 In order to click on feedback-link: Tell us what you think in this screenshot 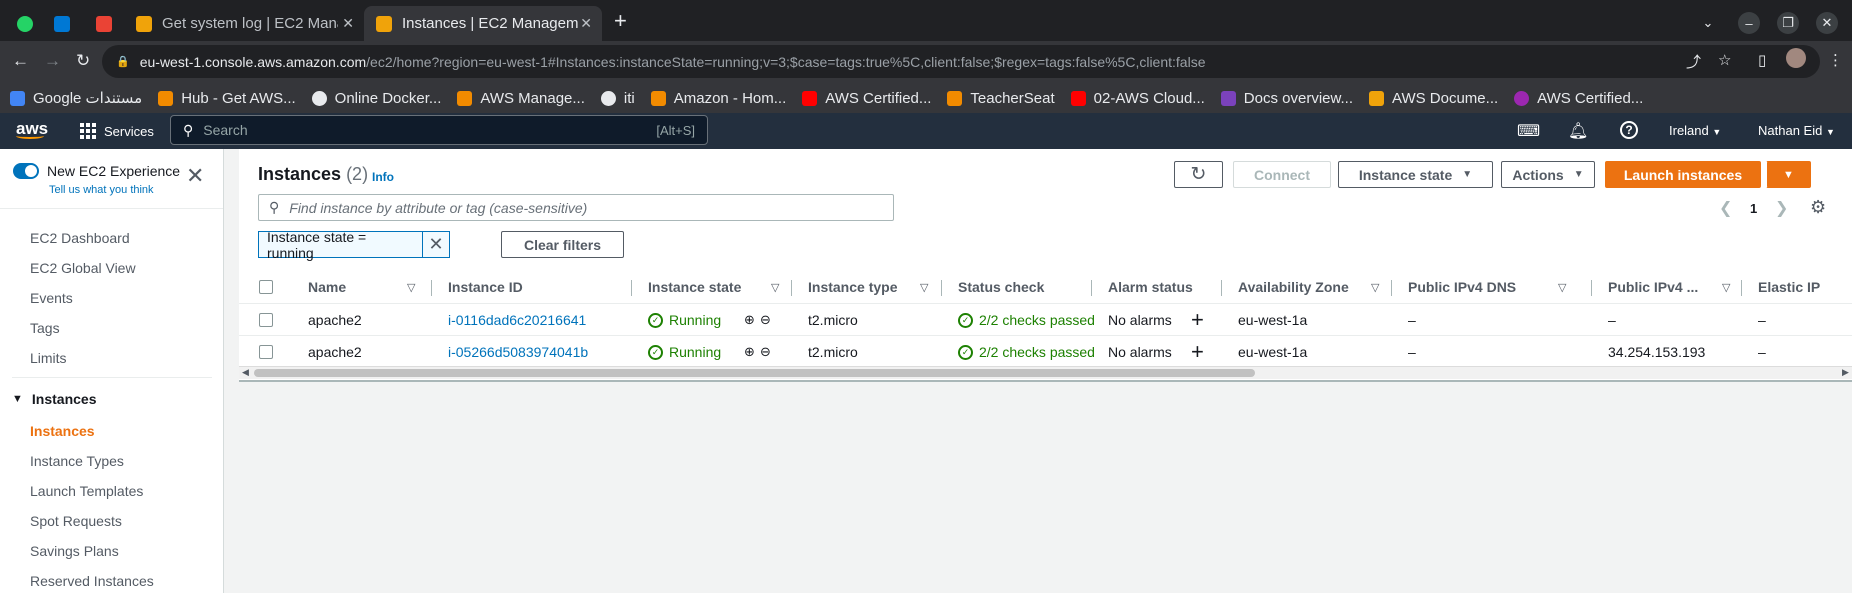, I will do `click(101, 190)`.